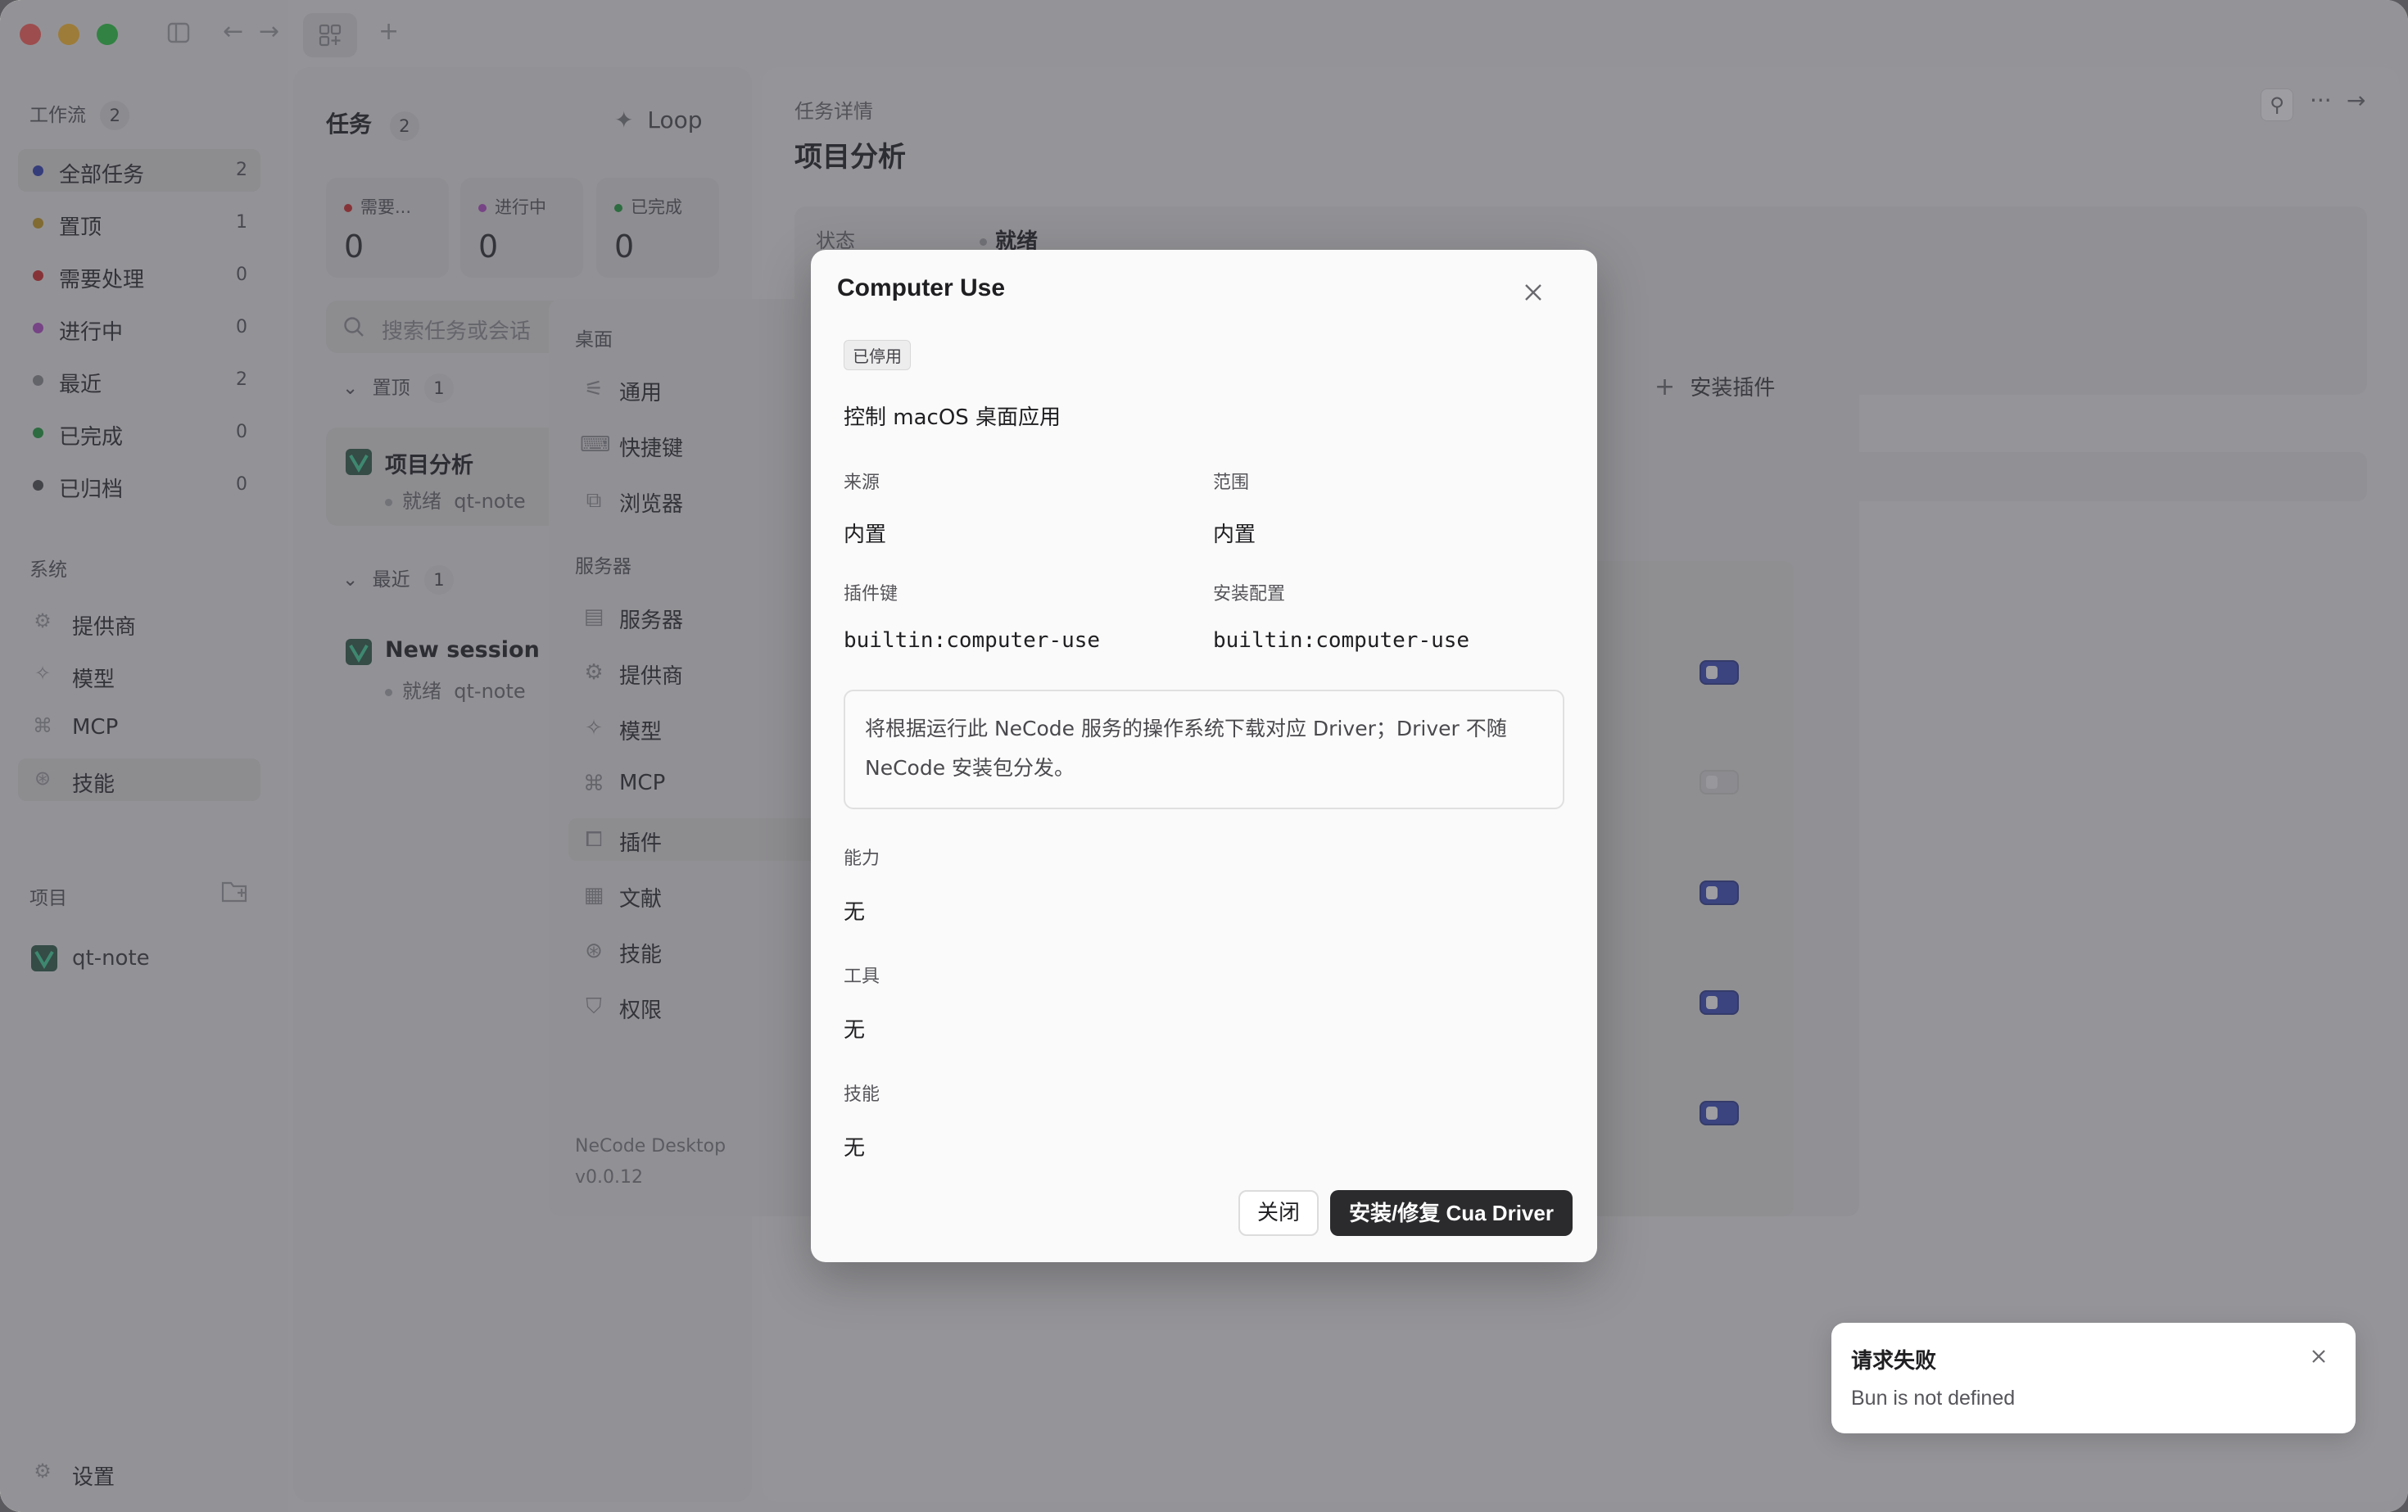 This screenshot has width=2408, height=1512. What do you see at coordinates (1341, 640) in the screenshot?
I see `install-config-value: builtin:computer-use` at bounding box center [1341, 640].